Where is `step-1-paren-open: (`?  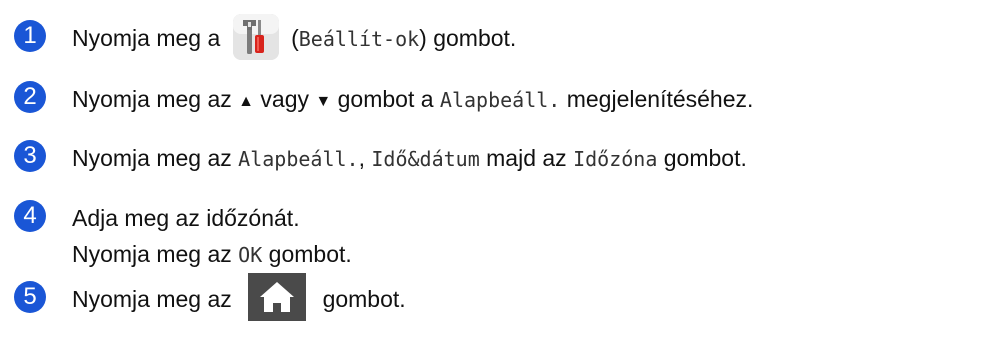
step-1-paren-open: ( is located at coordinates (295, 38).